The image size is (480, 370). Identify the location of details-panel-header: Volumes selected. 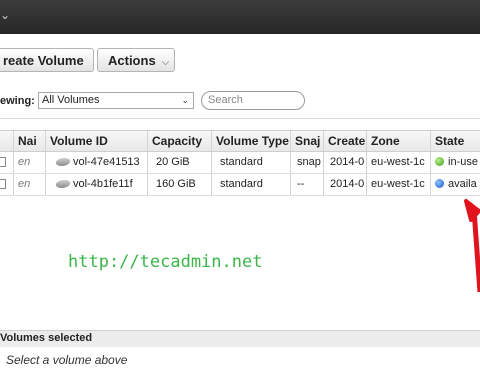
(240, 338).